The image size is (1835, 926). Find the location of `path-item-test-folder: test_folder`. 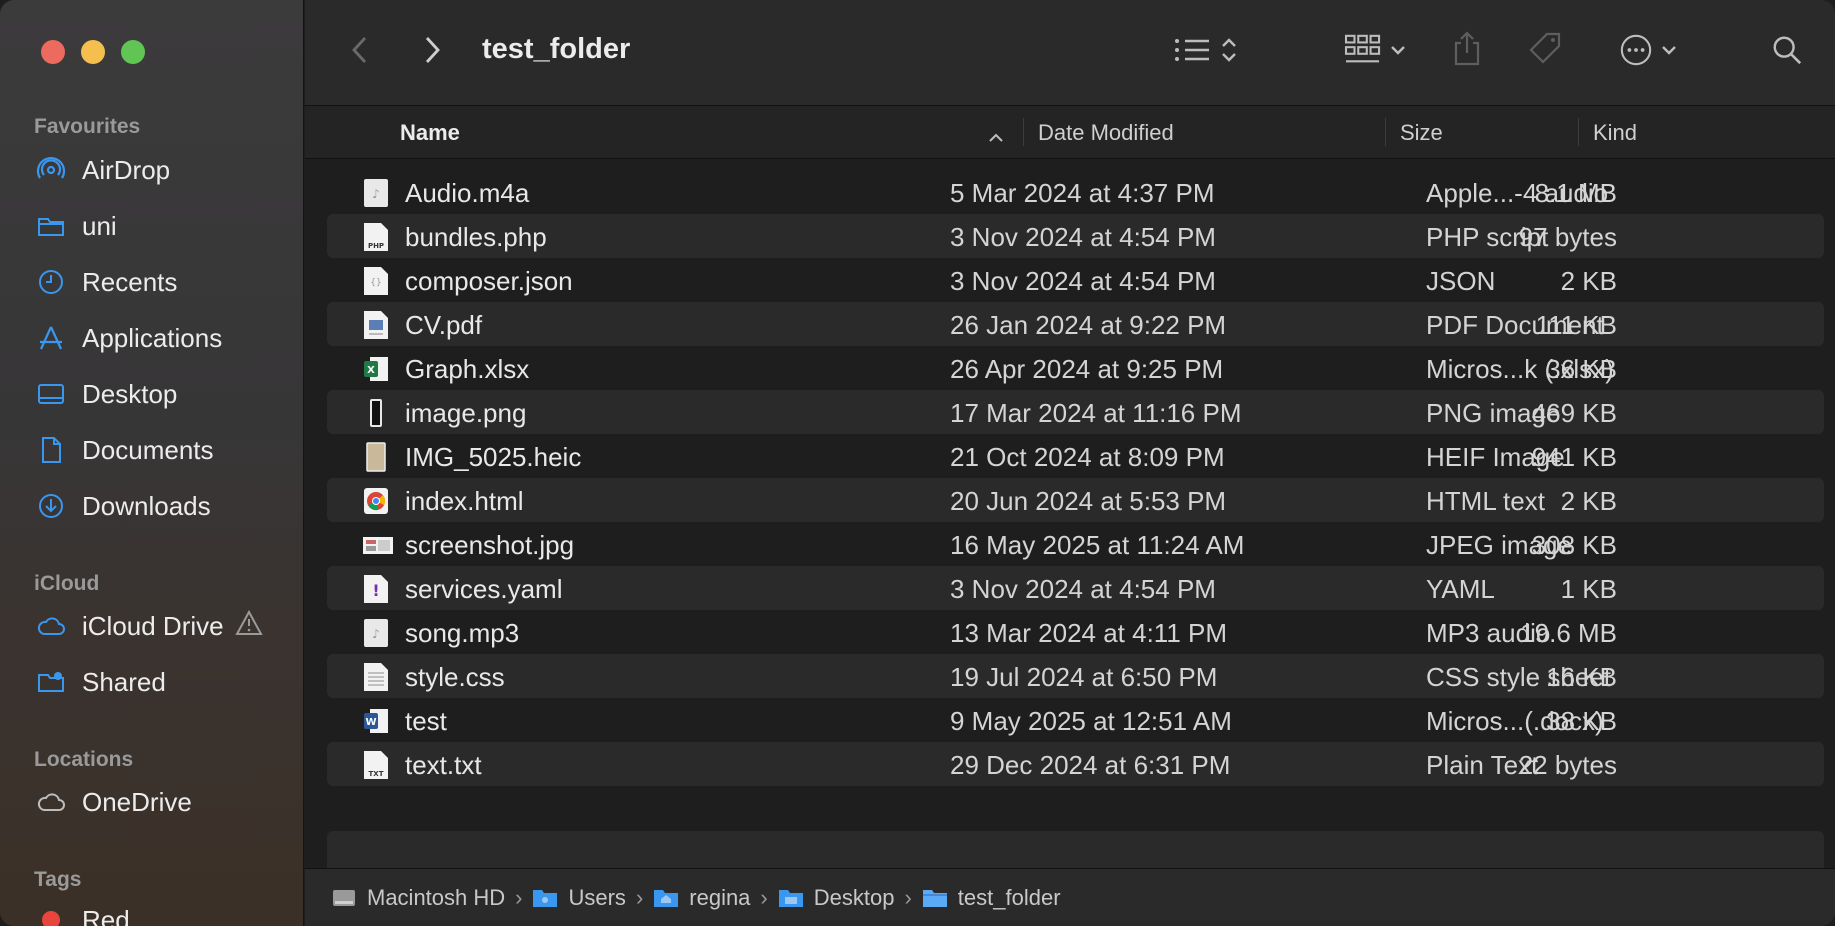

path-item-test-folder: test_folder is located at coordinates (991, 898).